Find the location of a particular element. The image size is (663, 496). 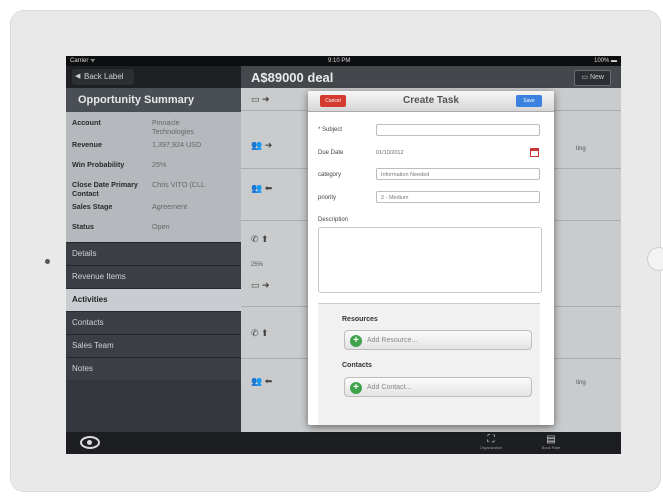

status-bar: Carrier ᯤ 9:10 PM 100% ▬ is located at coordinates (343, 61).